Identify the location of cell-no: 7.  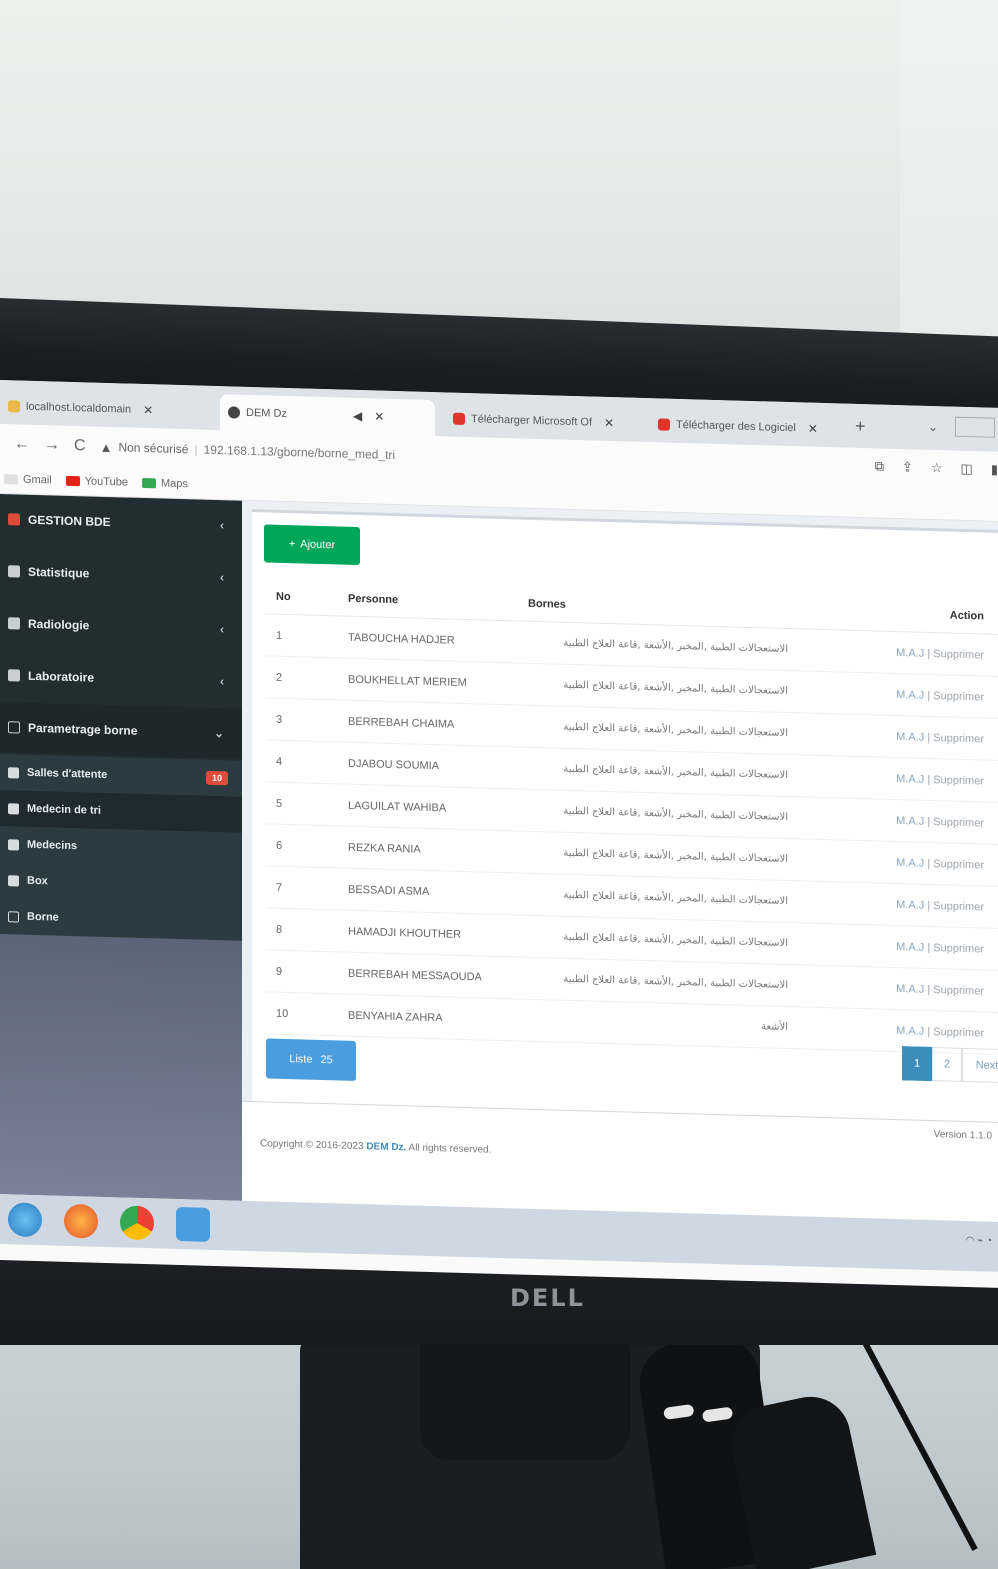
(279, 887).